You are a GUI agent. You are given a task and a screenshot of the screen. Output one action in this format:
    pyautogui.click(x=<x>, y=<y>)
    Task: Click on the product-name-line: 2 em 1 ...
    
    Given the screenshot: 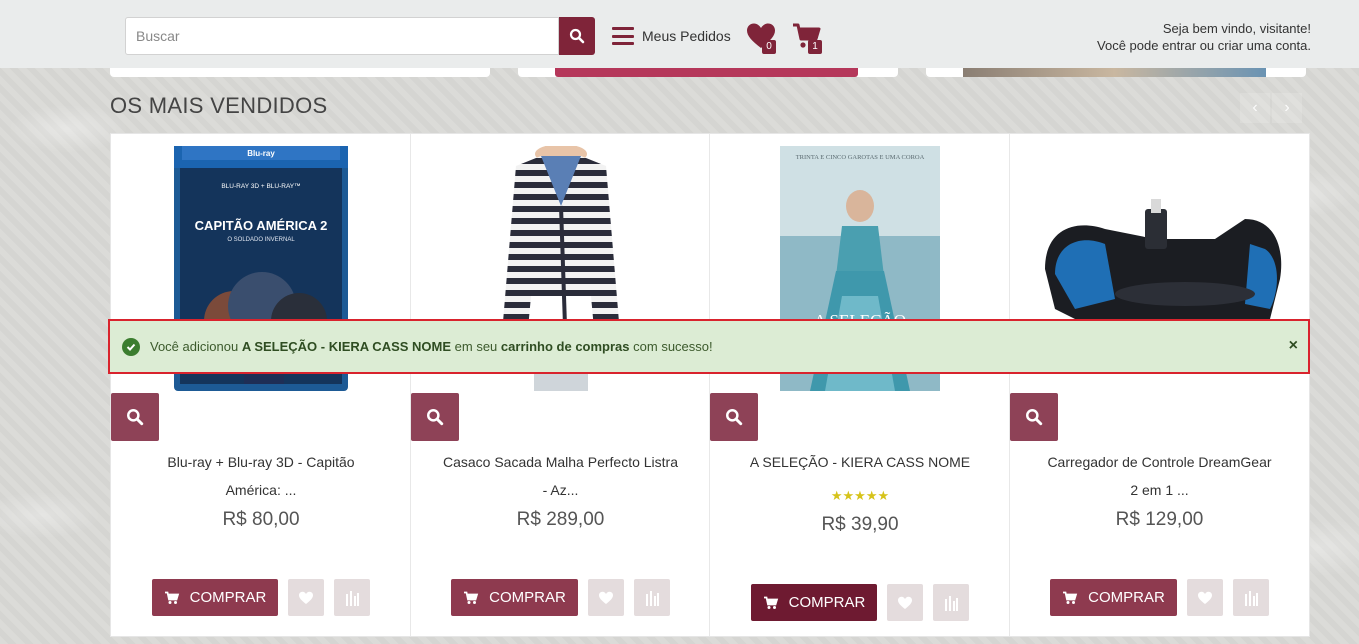 What is the action you would take?
    pyautogui.click(x=1159, y=490)
    